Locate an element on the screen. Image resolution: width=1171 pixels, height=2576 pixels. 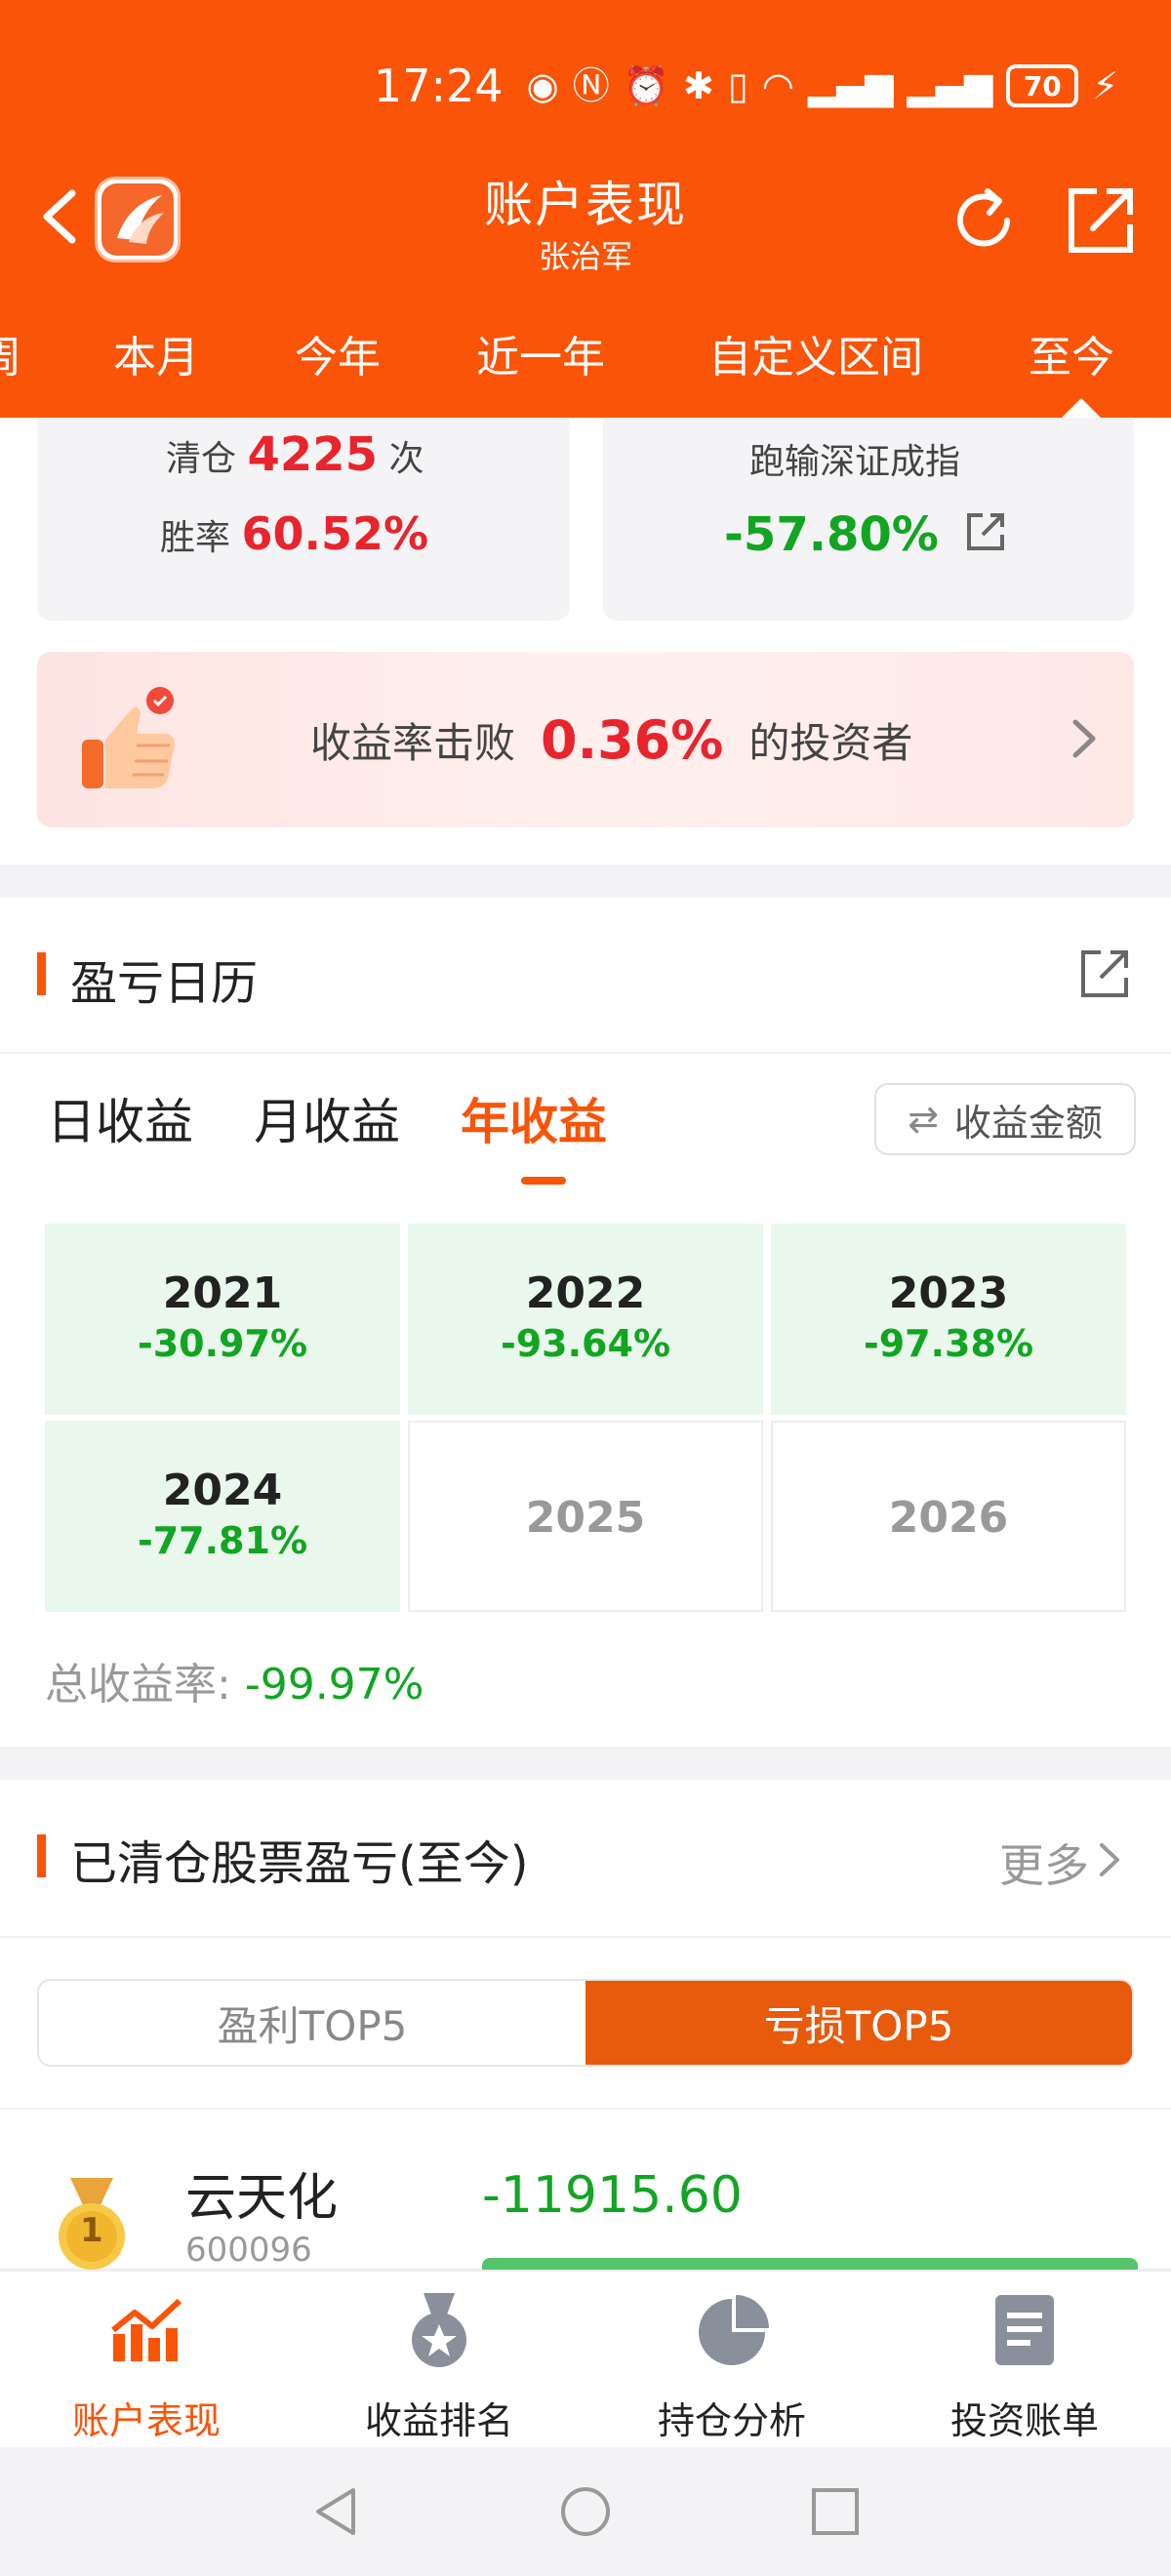
medal-icon is located at coordinates (439, 2330).